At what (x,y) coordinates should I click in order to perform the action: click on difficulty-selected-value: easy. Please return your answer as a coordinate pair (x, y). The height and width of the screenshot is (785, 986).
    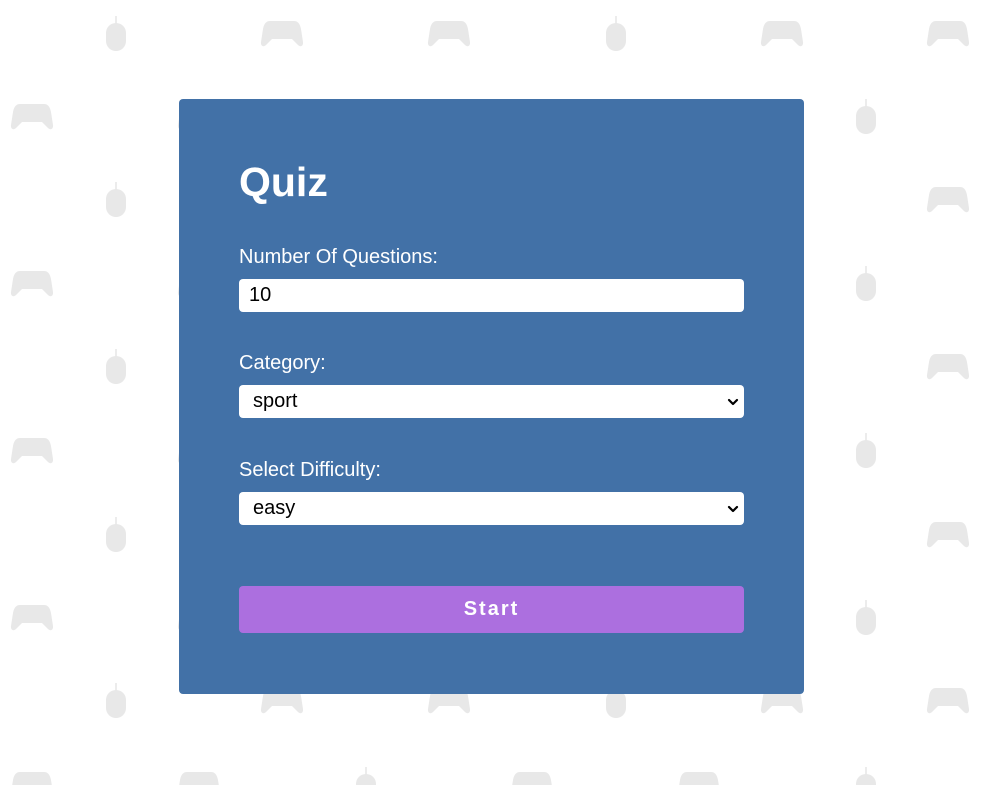
    Looking at the image, I should click on (274, 508).